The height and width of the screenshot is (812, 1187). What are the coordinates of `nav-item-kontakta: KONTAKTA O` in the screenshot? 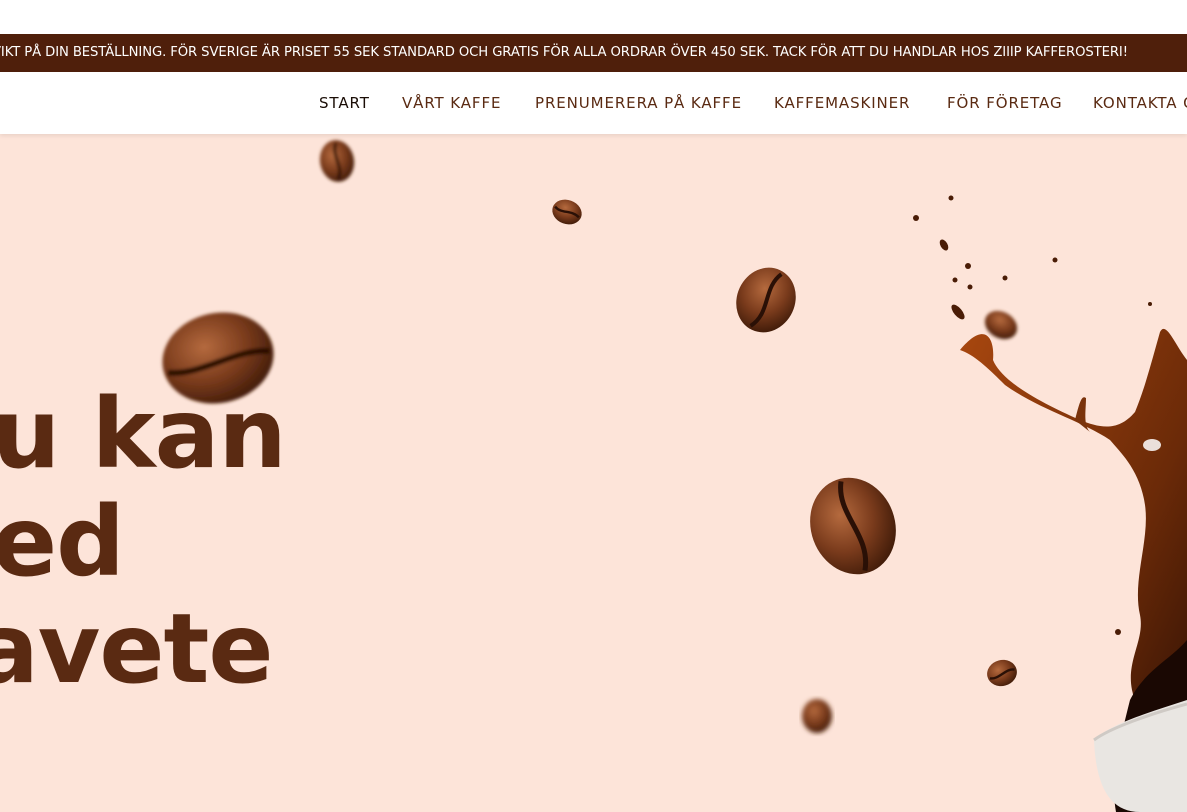 It's located at (1140, 103).